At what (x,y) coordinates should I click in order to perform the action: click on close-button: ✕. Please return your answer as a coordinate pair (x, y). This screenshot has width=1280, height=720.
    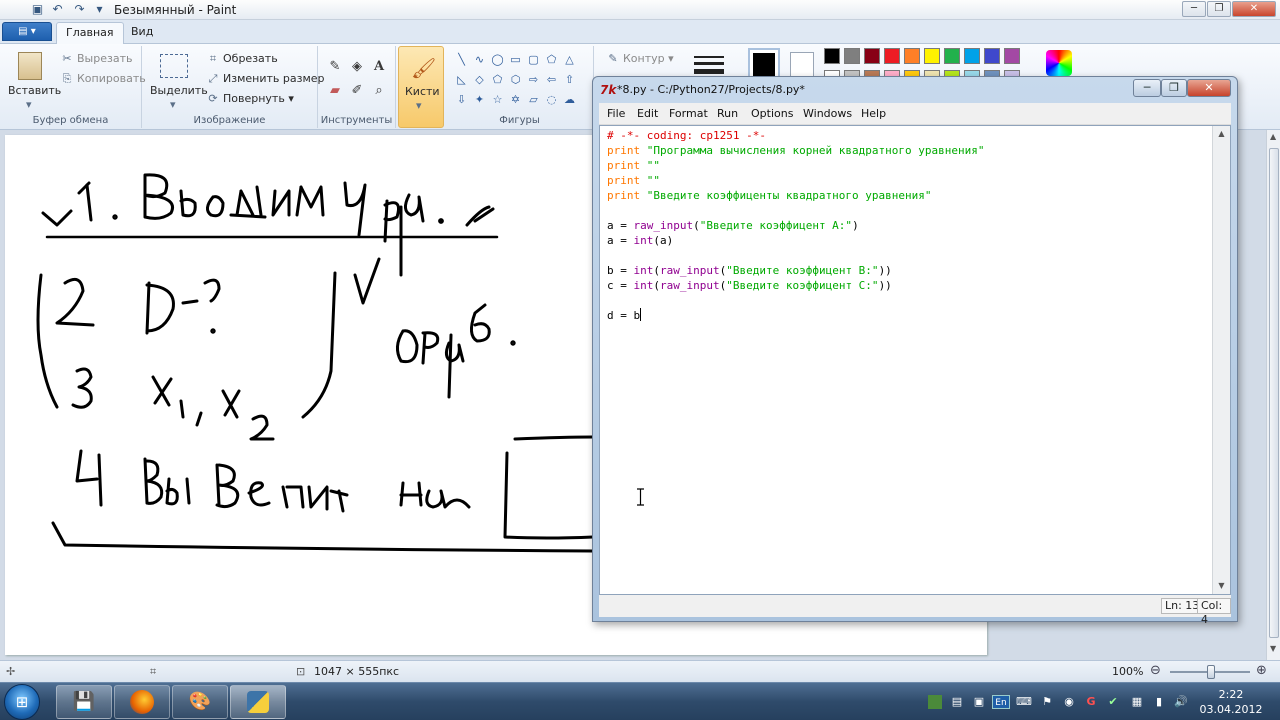
    Looking at the image, I should click on (1254, 9).